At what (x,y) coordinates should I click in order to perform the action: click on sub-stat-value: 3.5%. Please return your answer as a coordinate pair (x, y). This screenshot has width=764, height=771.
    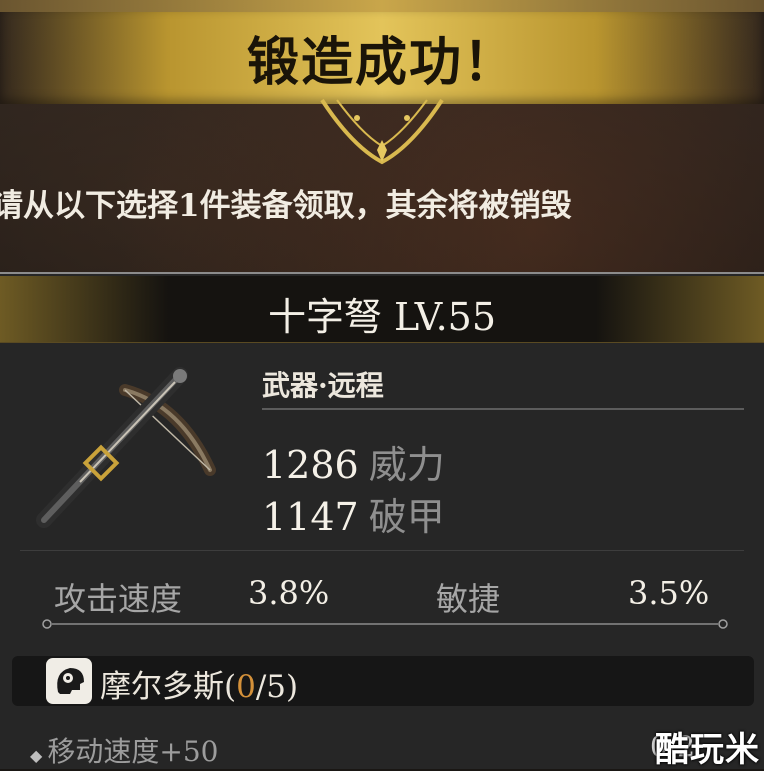
    Looking at the image, I should click on (669, 593).